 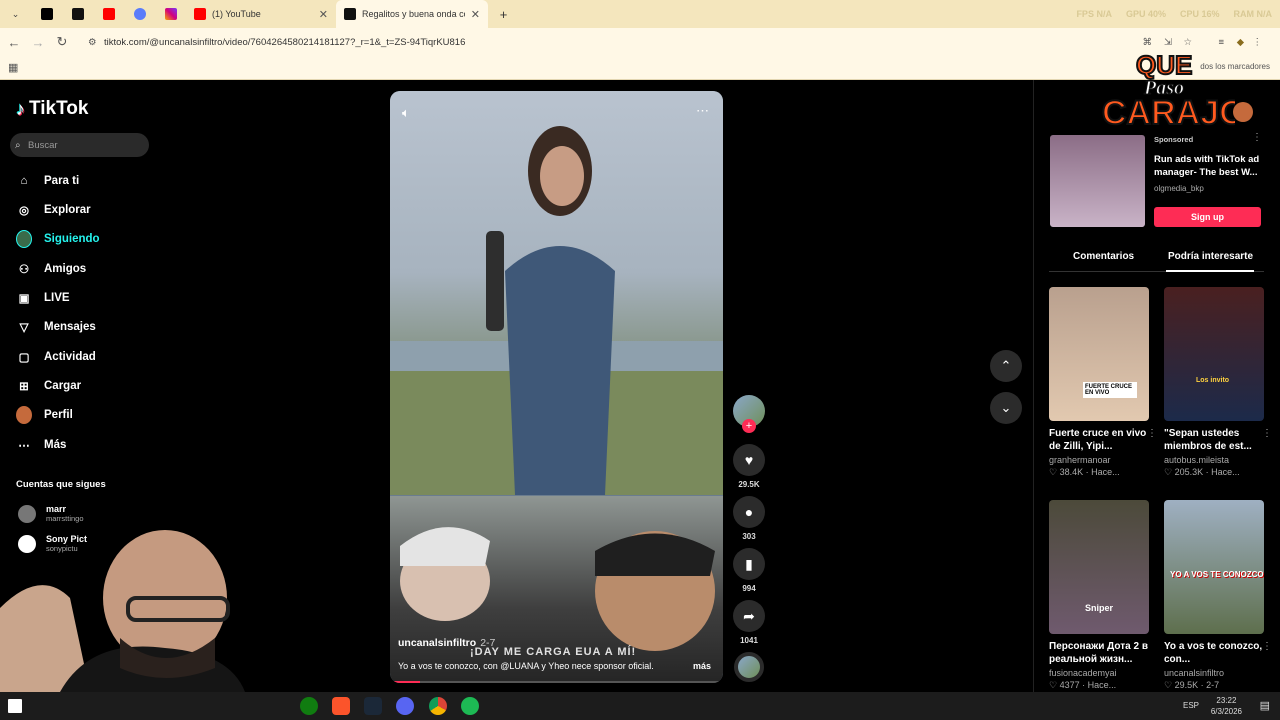 What do you see at coordinates (108, 14) in the screenshot?
I see `tab-youtube` at bounding box center [108, 14].